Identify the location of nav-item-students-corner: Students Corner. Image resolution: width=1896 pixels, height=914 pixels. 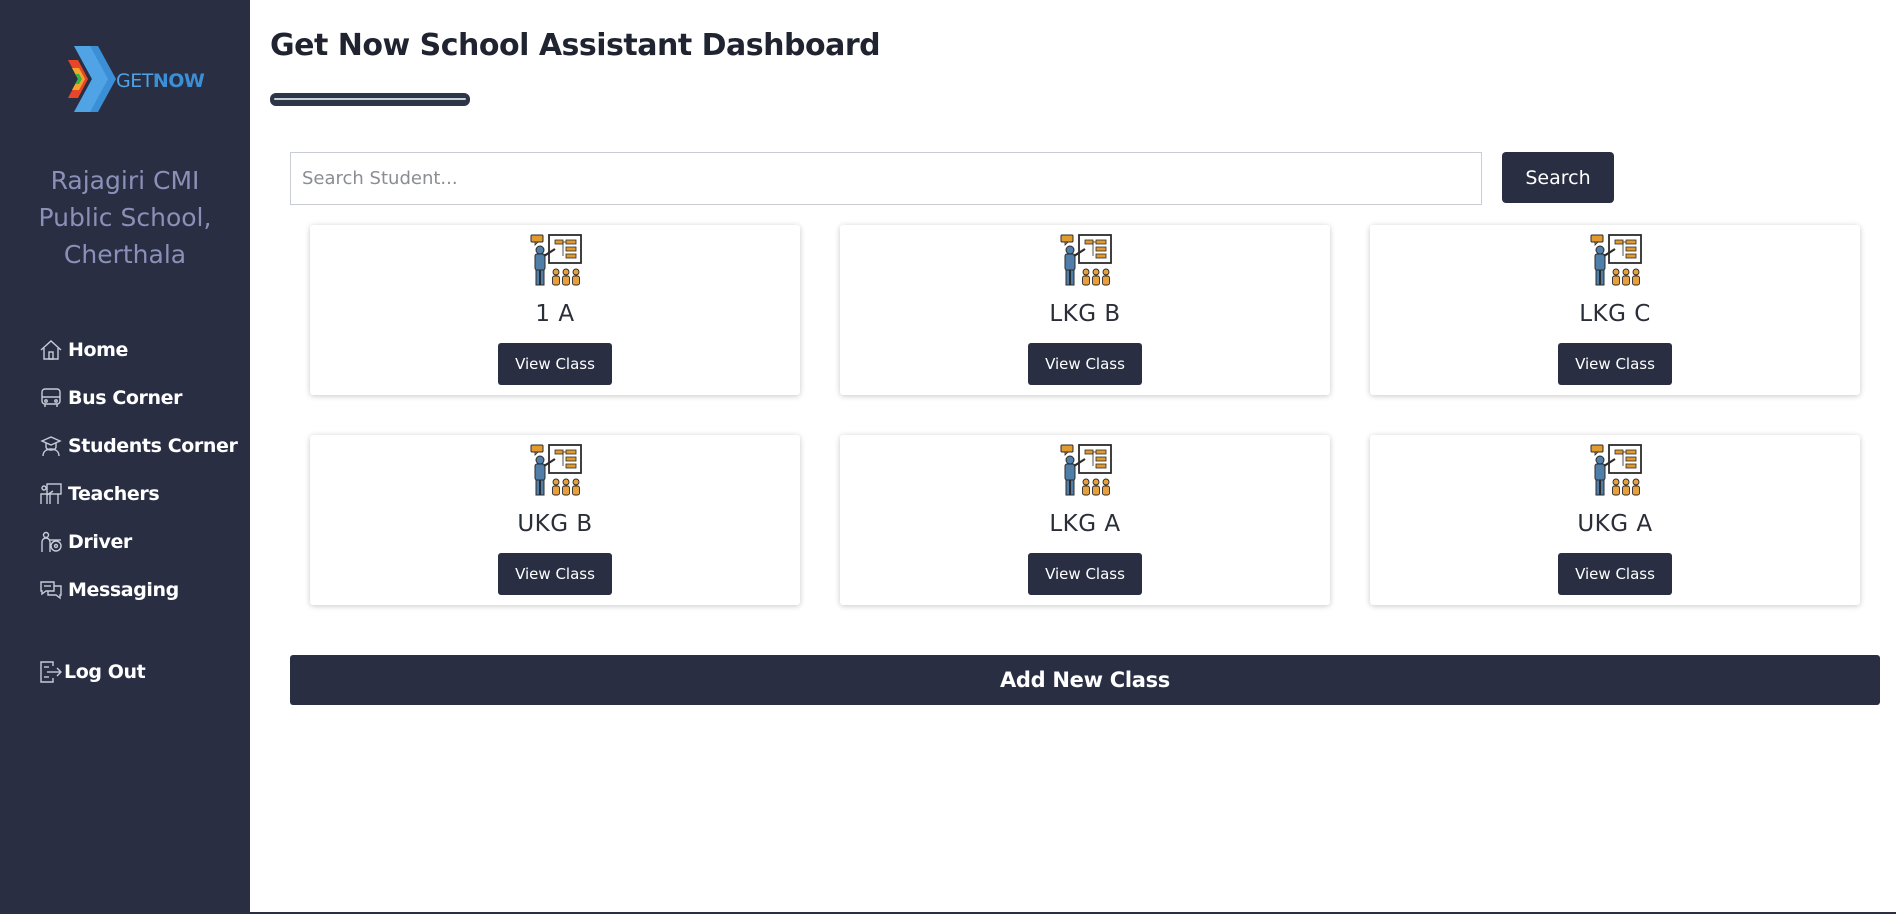
(143, 446).